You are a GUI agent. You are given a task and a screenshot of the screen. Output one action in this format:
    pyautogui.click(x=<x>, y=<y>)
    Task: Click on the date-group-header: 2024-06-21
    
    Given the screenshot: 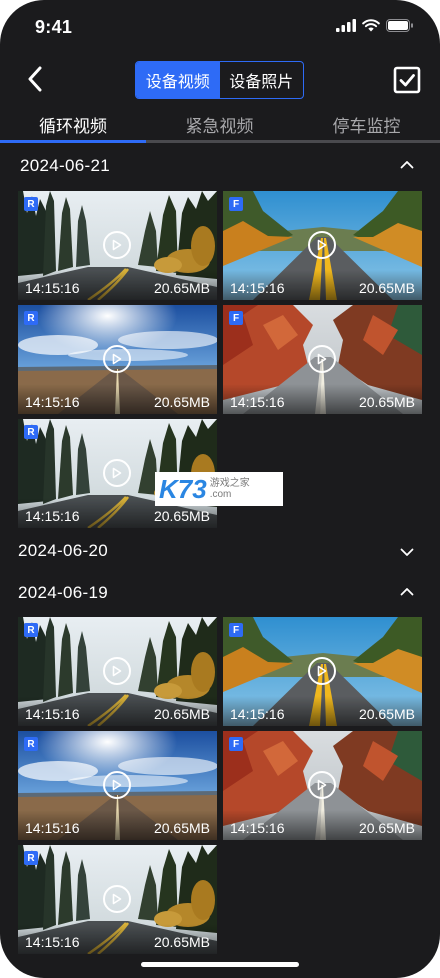 What is the action you would take?
    pyautogui.click(x=220, y=167)
    